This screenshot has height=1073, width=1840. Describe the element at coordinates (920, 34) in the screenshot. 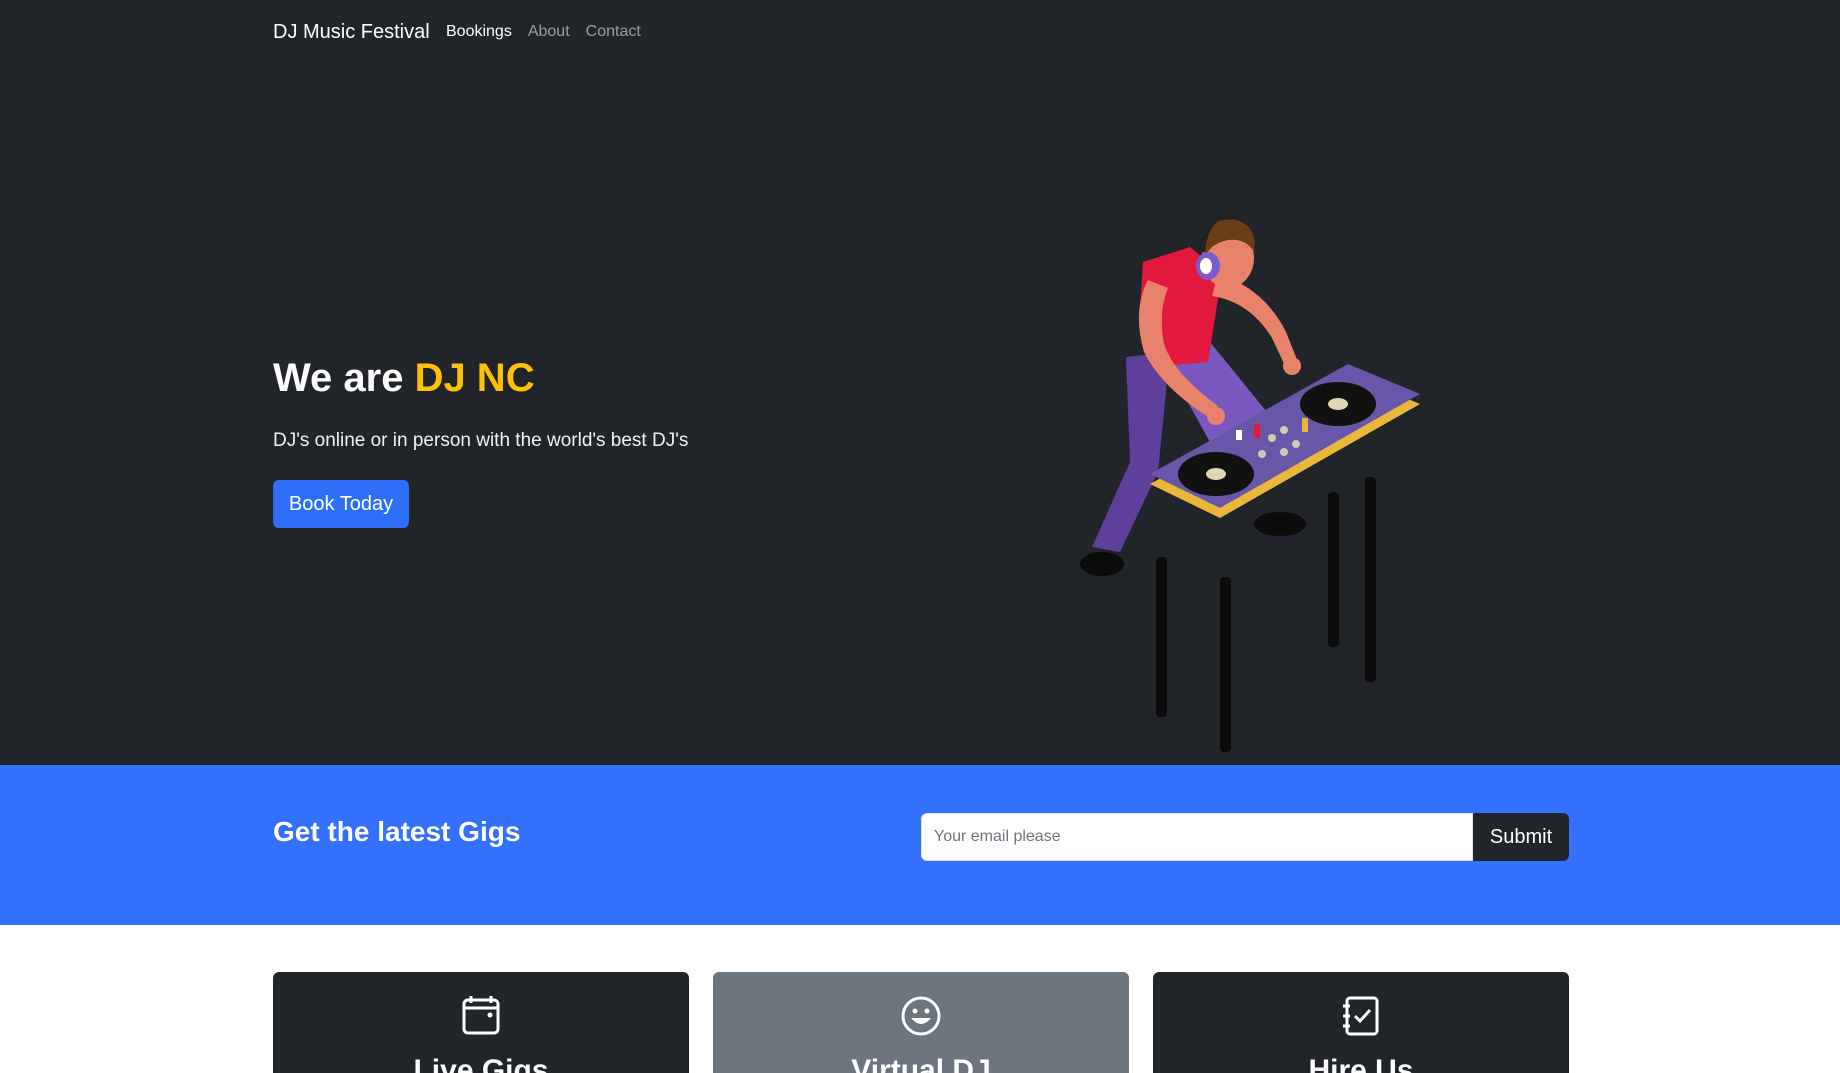

I see `navbar: DJ Music Festival Bookings About Contact` at that location.